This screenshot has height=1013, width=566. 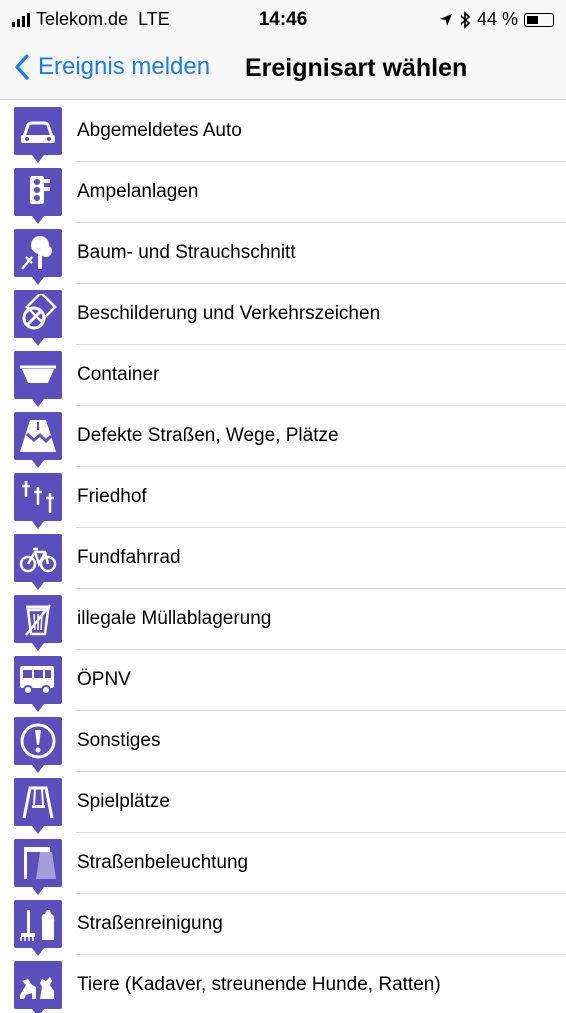 I want to click on animals-icon, so click(x=38, y=987).